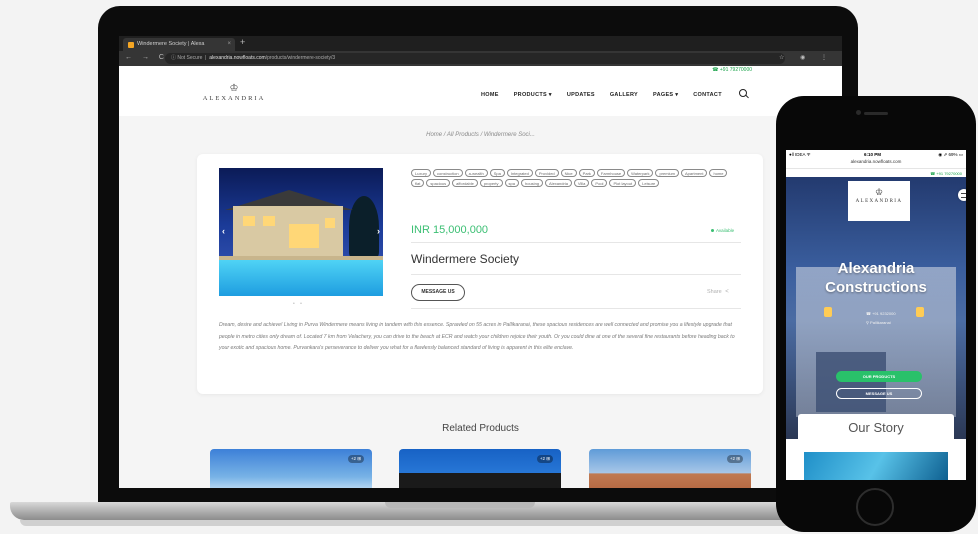  Describe the element at coordinates (450, 230) in the screenshot. I see `product-price: INR 15,000,000` at that location.